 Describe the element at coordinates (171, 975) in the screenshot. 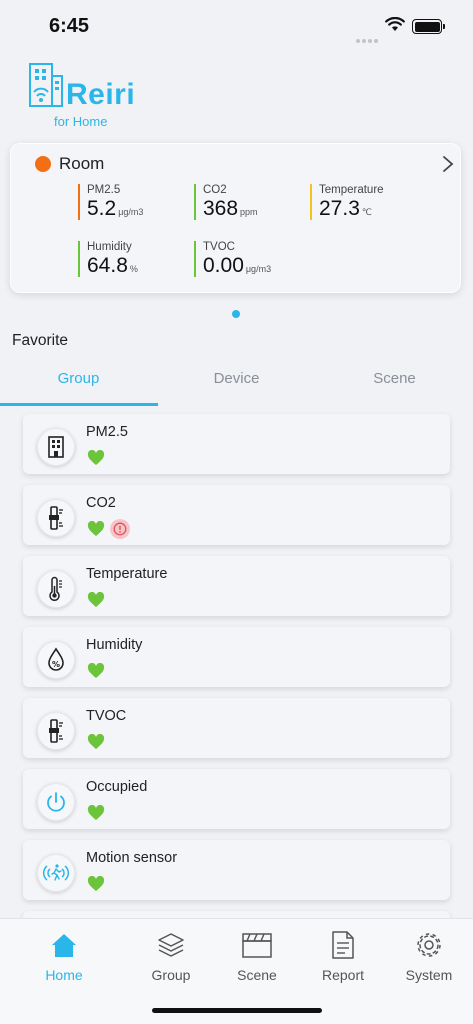

I see `nav-label: Group` at that location.